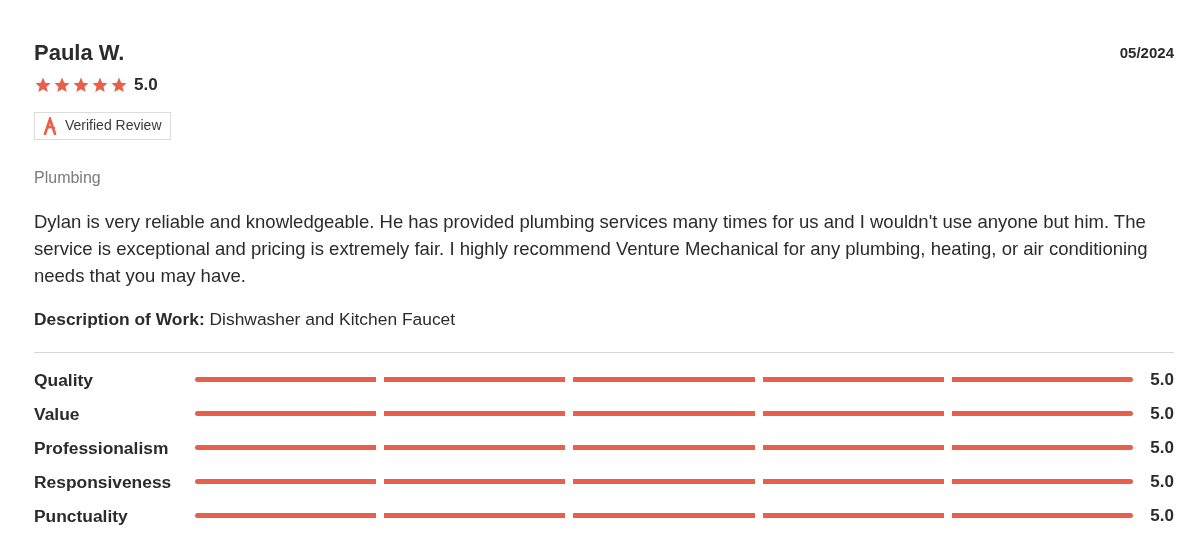 Image resolution: width=1200 pixels, height=556 pixels. I want to click on rating-label: Responsiveness, so click(103, 482).